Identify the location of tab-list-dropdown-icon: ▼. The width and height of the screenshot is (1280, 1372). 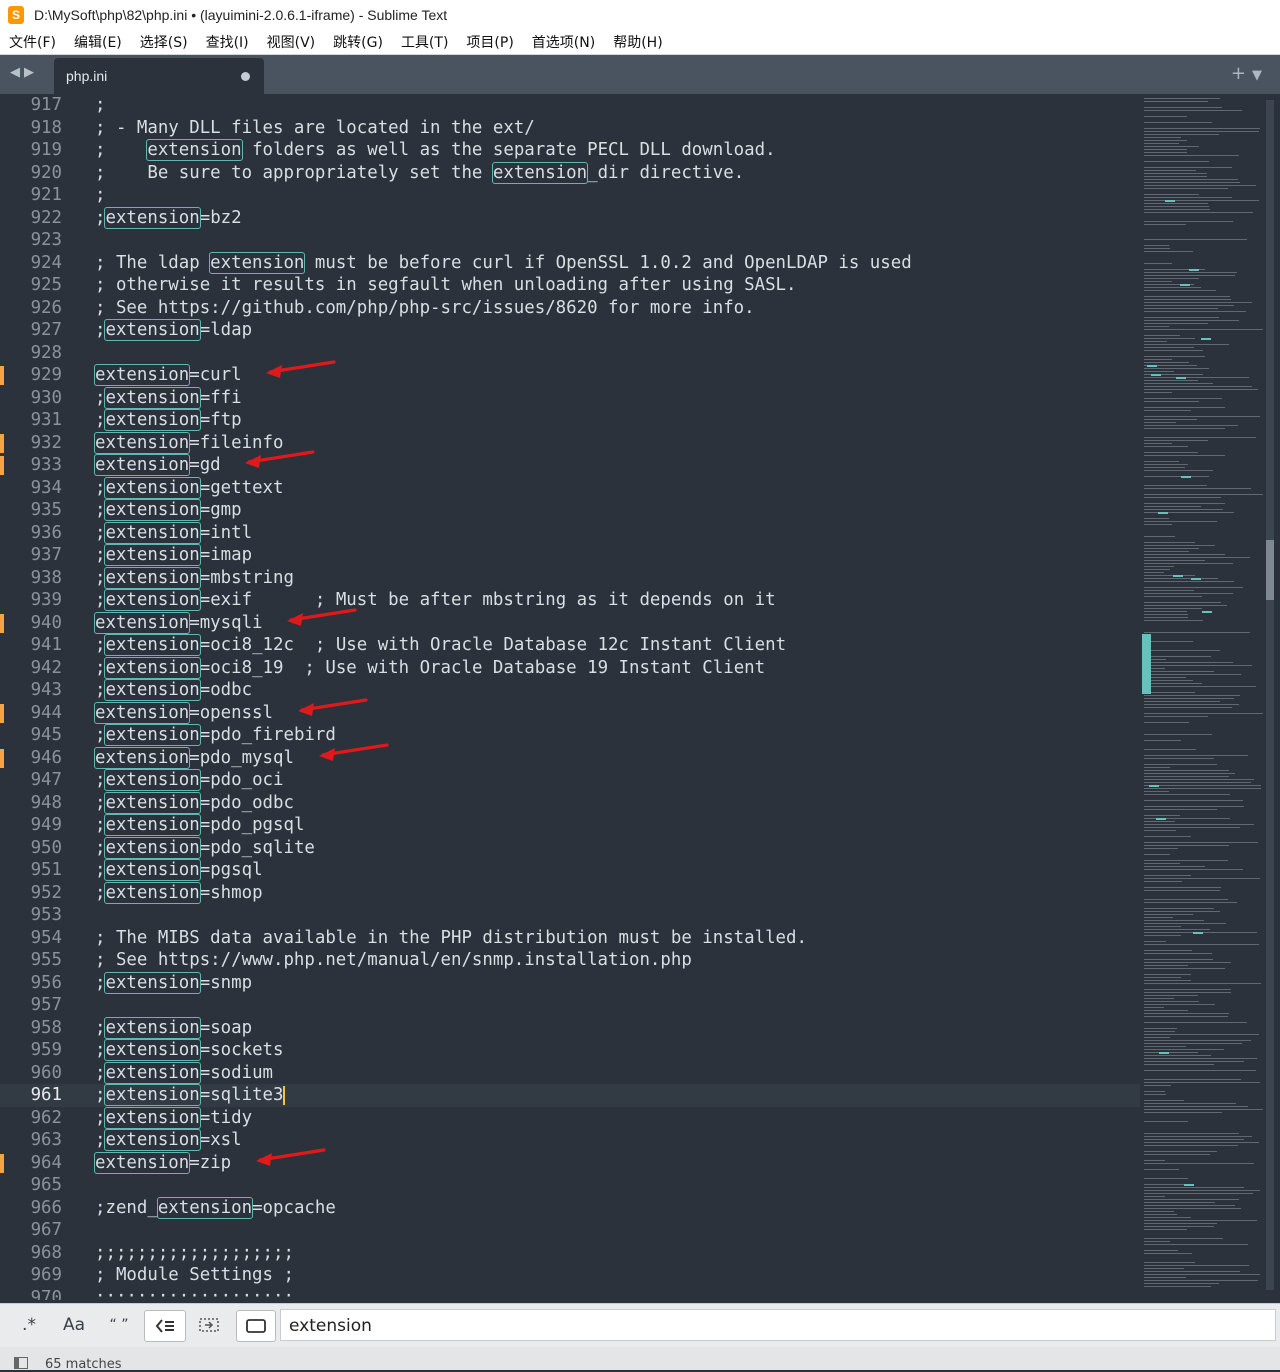
(1260, 75).